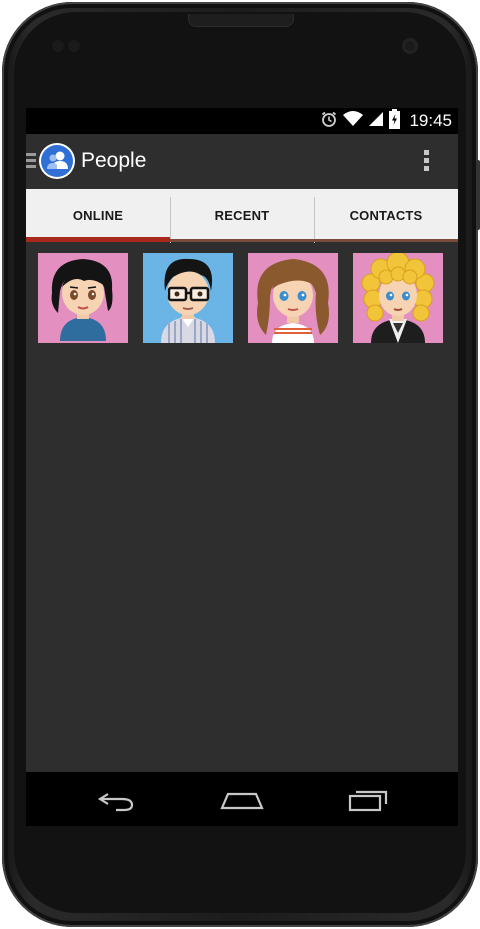 The image size is (480, 929). Describe the element at coordinates (376, 121) in the screenshot. I see `signal-icon` at that location.